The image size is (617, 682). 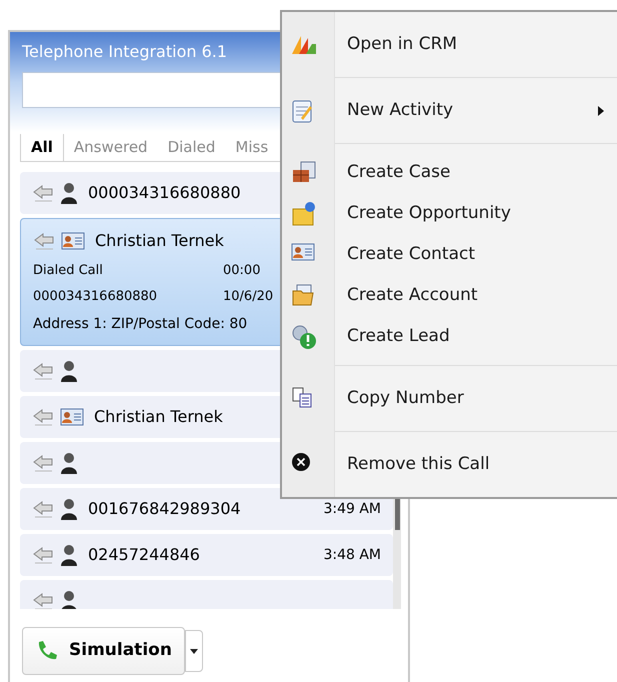 What do you see at coordinates (304, 172) in the screenshot?
I see `case-icon` at bounding box center [304, 172].